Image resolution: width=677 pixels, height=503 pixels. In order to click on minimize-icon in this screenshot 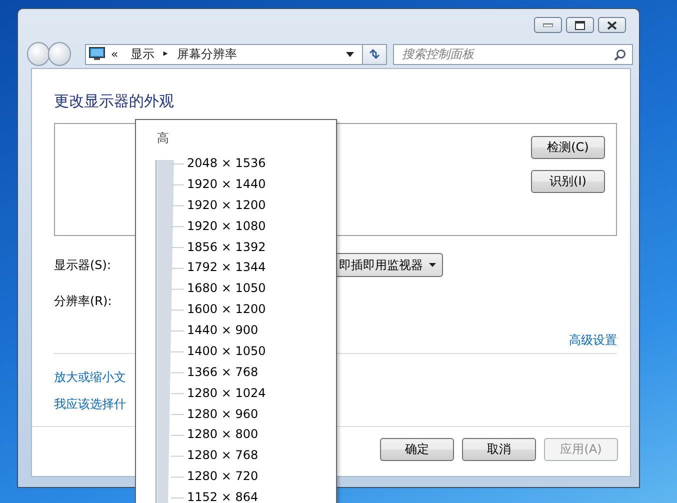, I will do `click(548, 25)`.